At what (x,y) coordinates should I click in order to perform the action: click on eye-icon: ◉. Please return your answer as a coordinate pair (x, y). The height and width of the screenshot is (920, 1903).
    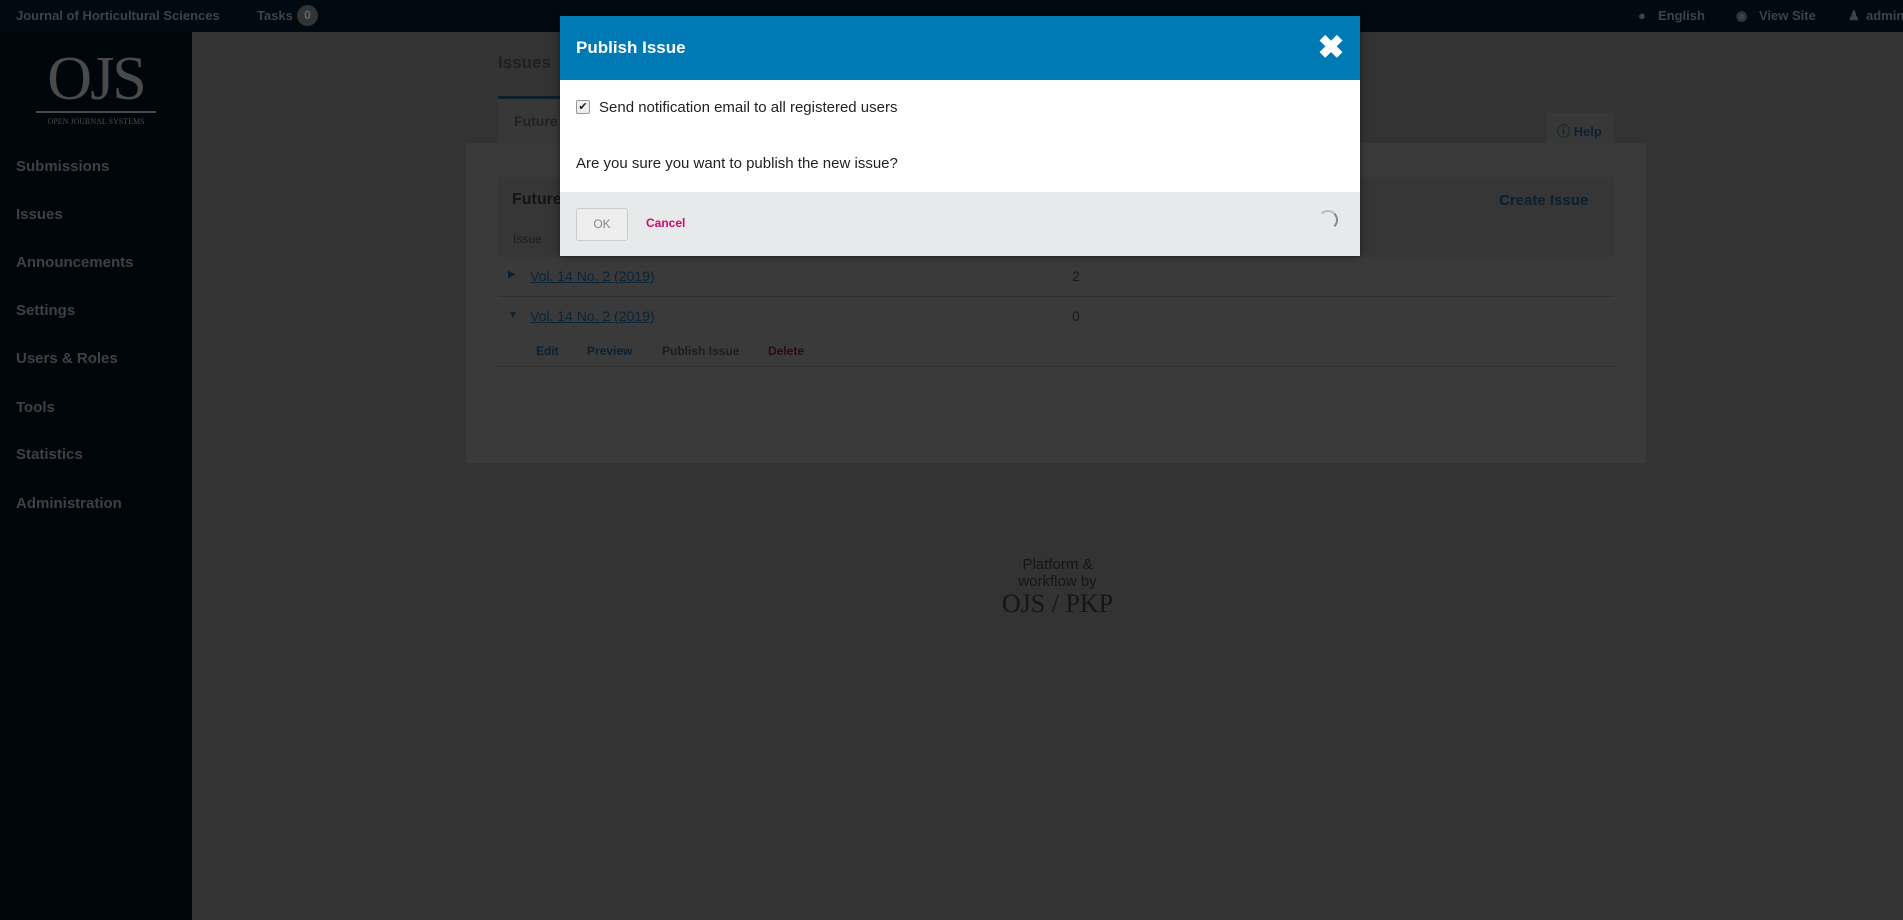
    Looking at the image, I should click on (1742, 15).